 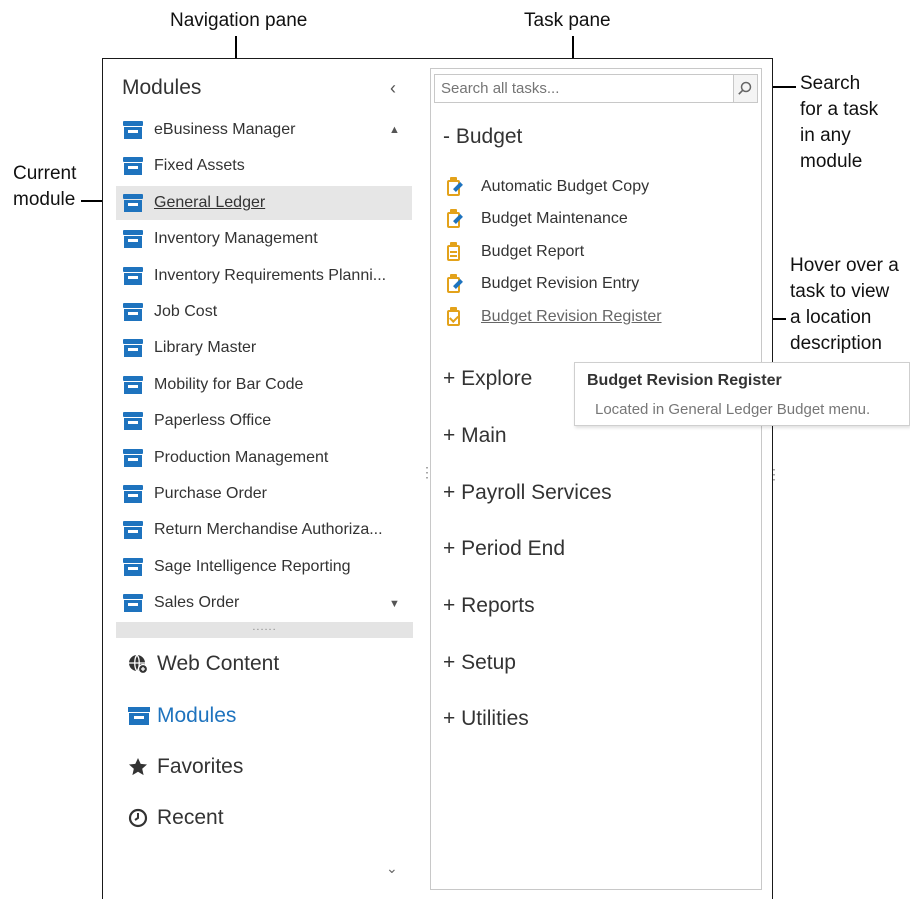 What do you see at coordinates (533, 251) in the screenshot?
I see `task-label: Budget Report` at bounding box center [533, 251].